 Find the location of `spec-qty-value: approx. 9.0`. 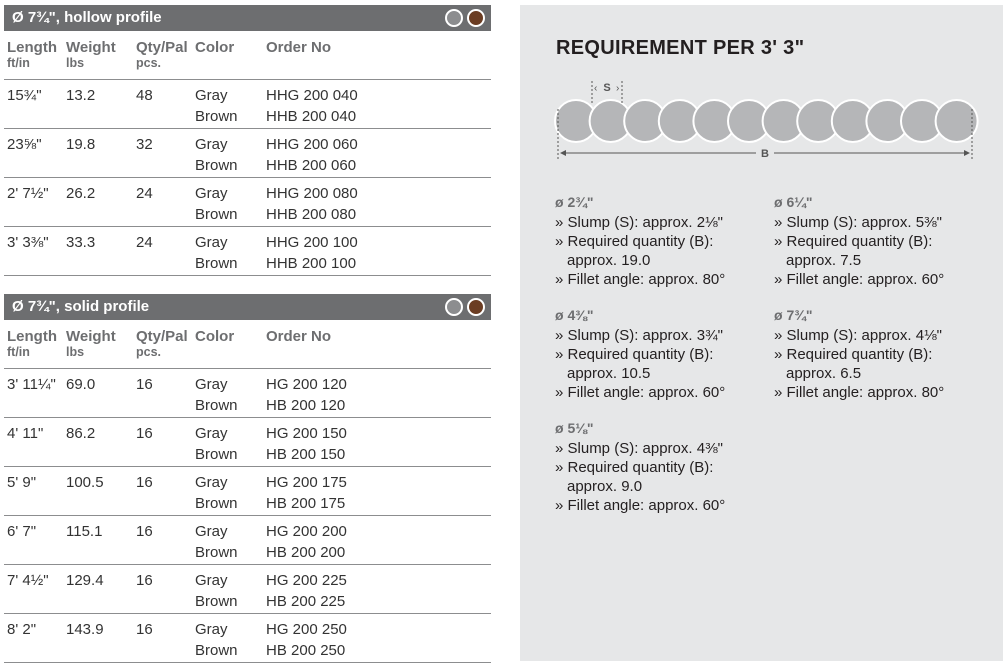

spec-qty-value: approx. 9.0 is located at coordinates (605, 486).